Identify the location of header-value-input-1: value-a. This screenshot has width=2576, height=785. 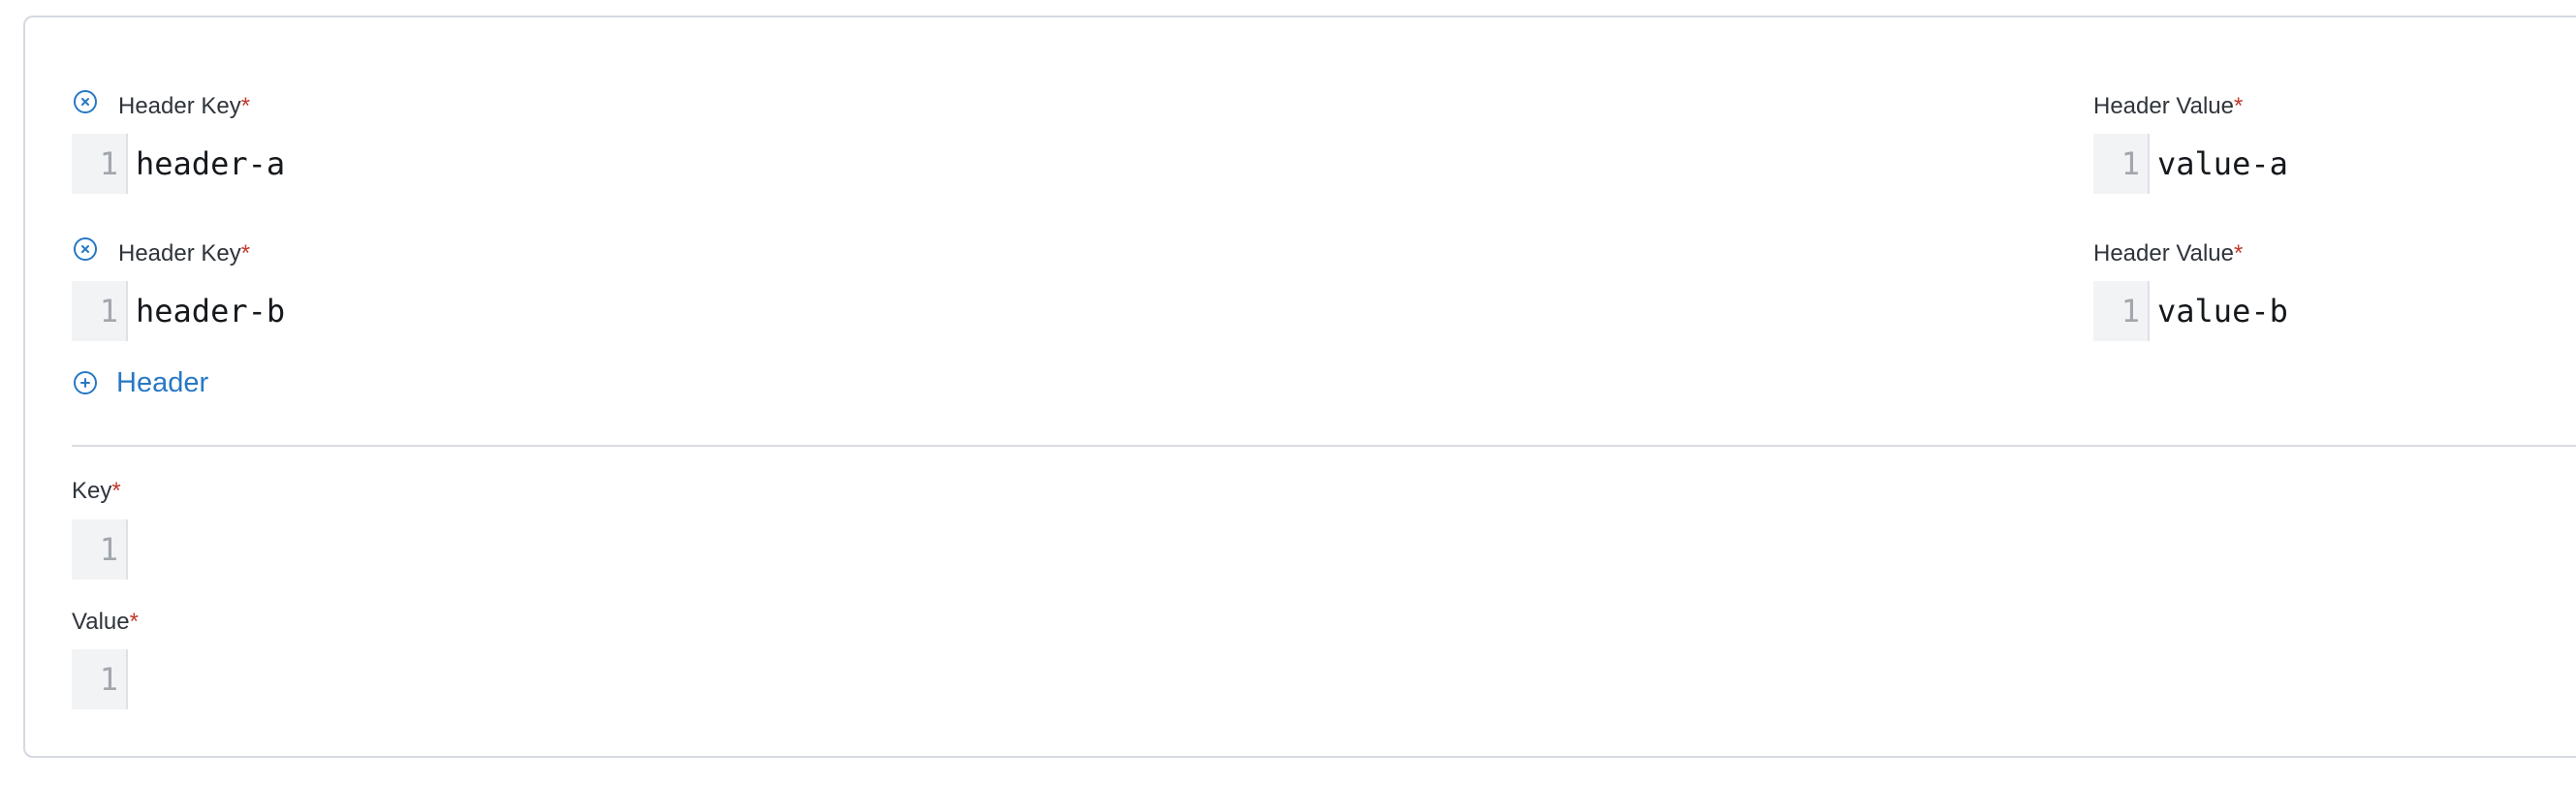
(2347, 164).